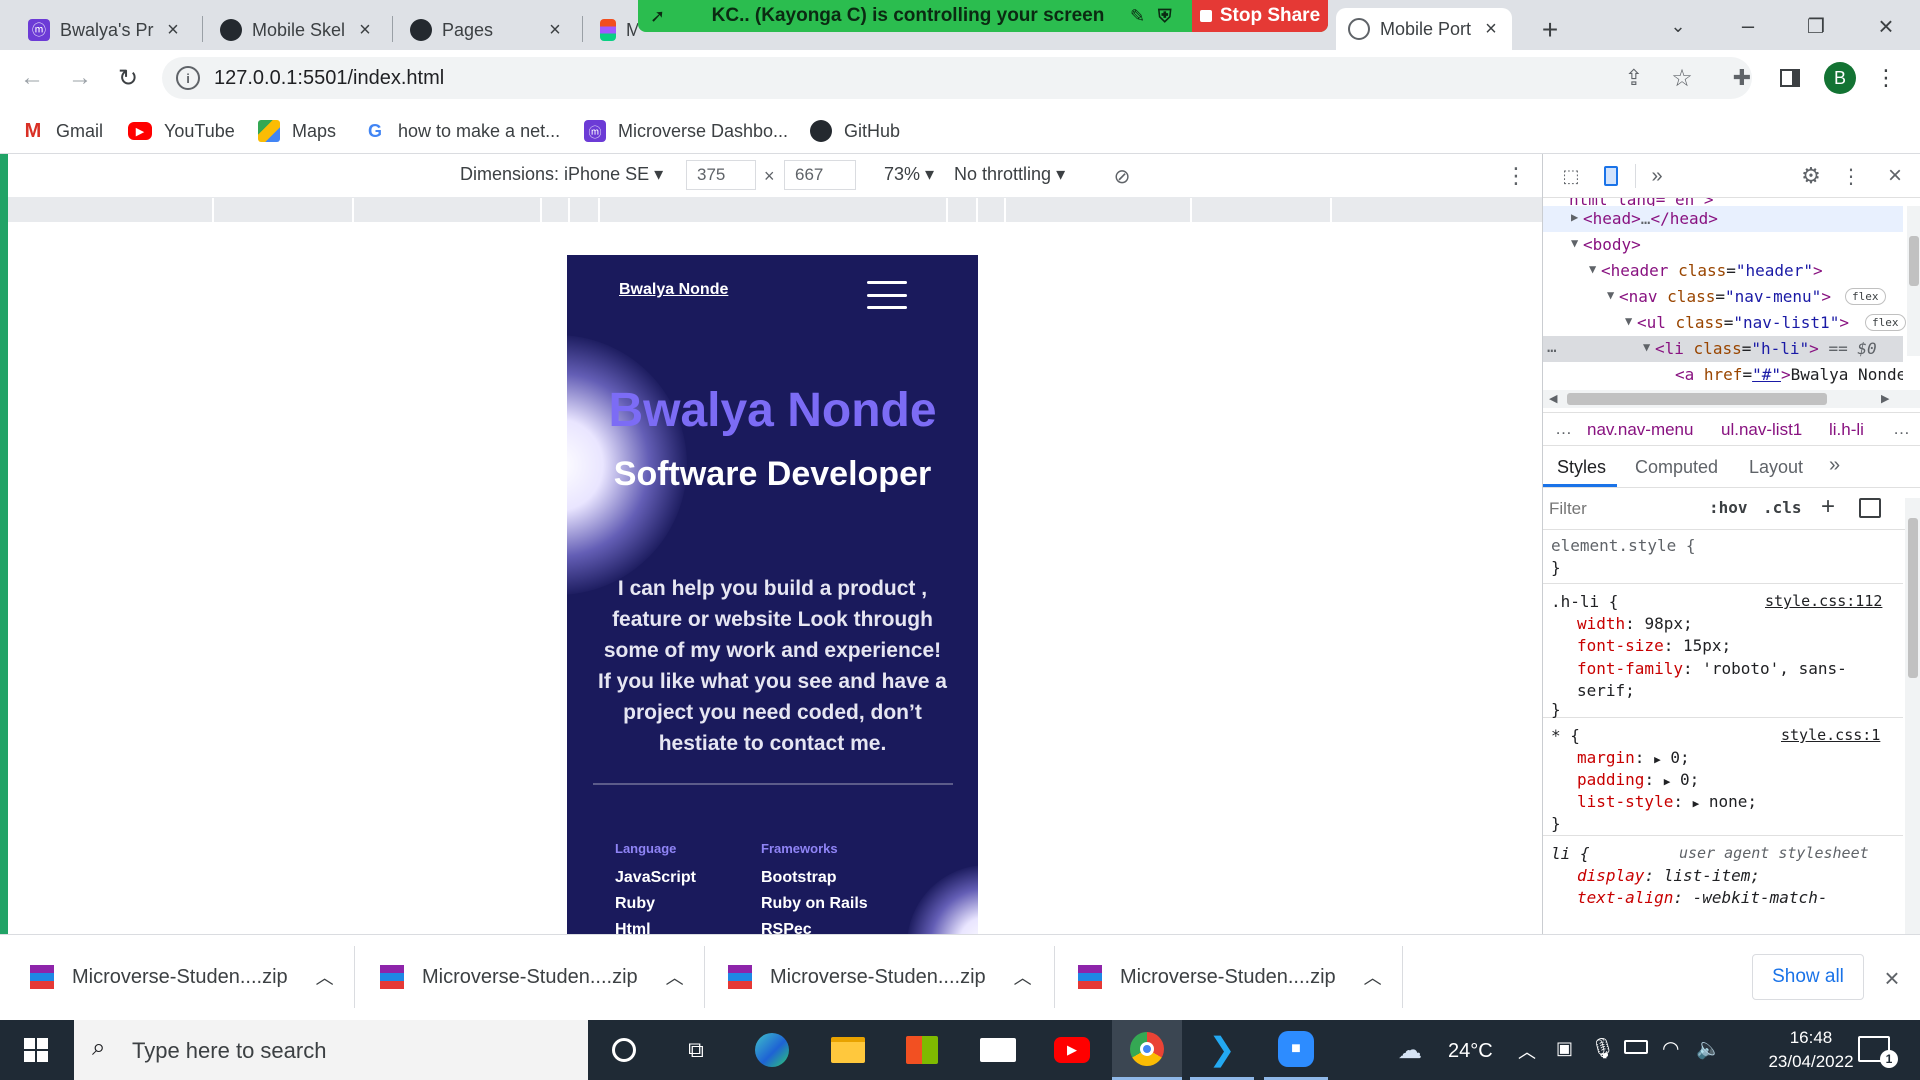 The width and height of the screenshot is (1920, 1080). What do you see at coordinates (1553, 398) in the screenshot?
I see `scroll-left-icon: ◀` at bounding box center [1553, 398].